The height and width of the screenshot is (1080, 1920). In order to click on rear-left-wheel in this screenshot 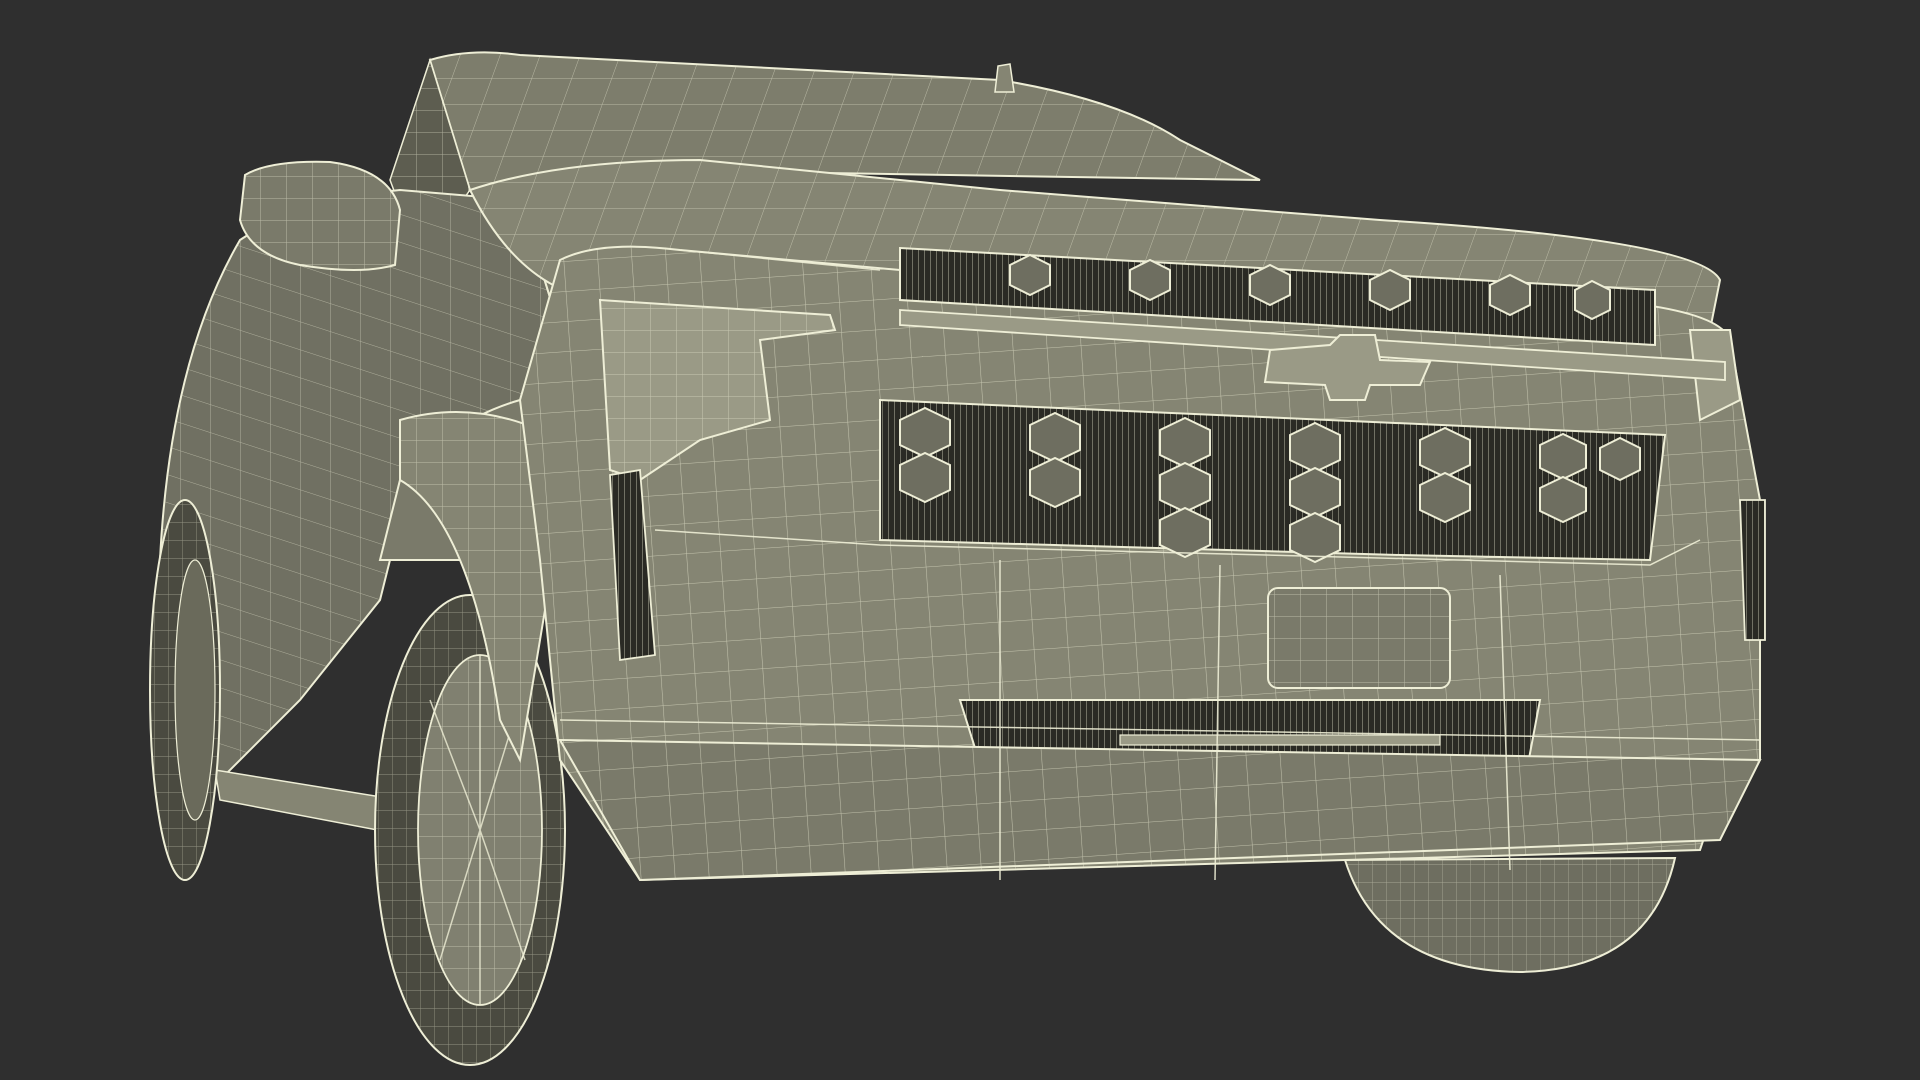, I will do `click(185, 690)`.